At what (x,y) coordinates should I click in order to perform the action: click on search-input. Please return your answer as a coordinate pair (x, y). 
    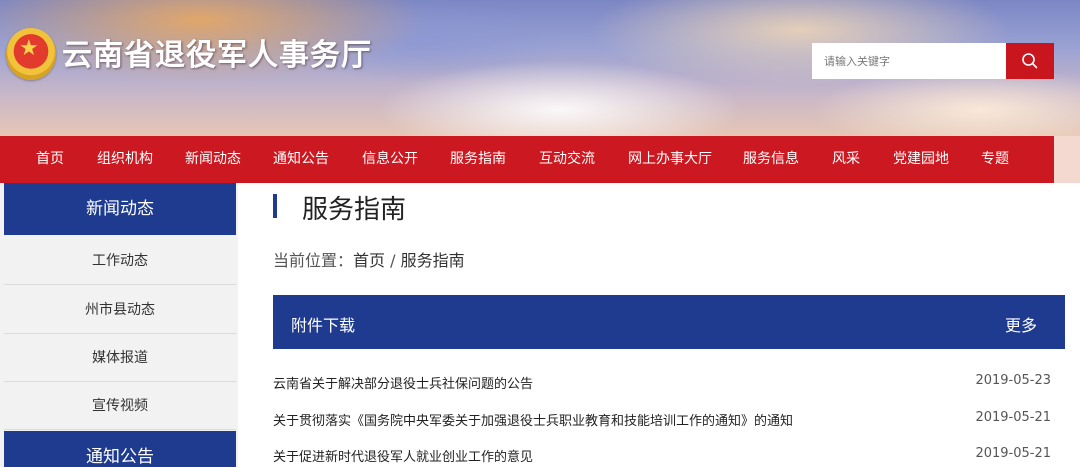
    Looking at the image, I should click on (909, 61).